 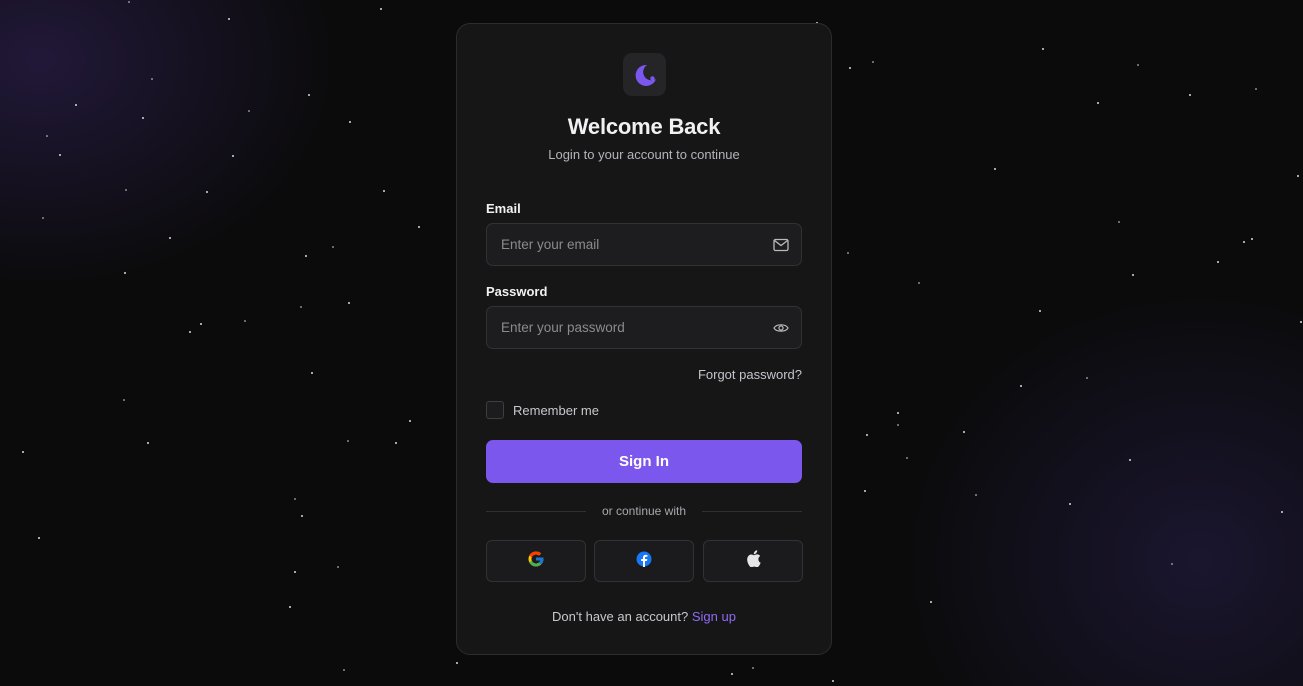 What do you see at coordinates (625, 327) in the screenshot?
I see `password-field` at bounding box center [625, 327].